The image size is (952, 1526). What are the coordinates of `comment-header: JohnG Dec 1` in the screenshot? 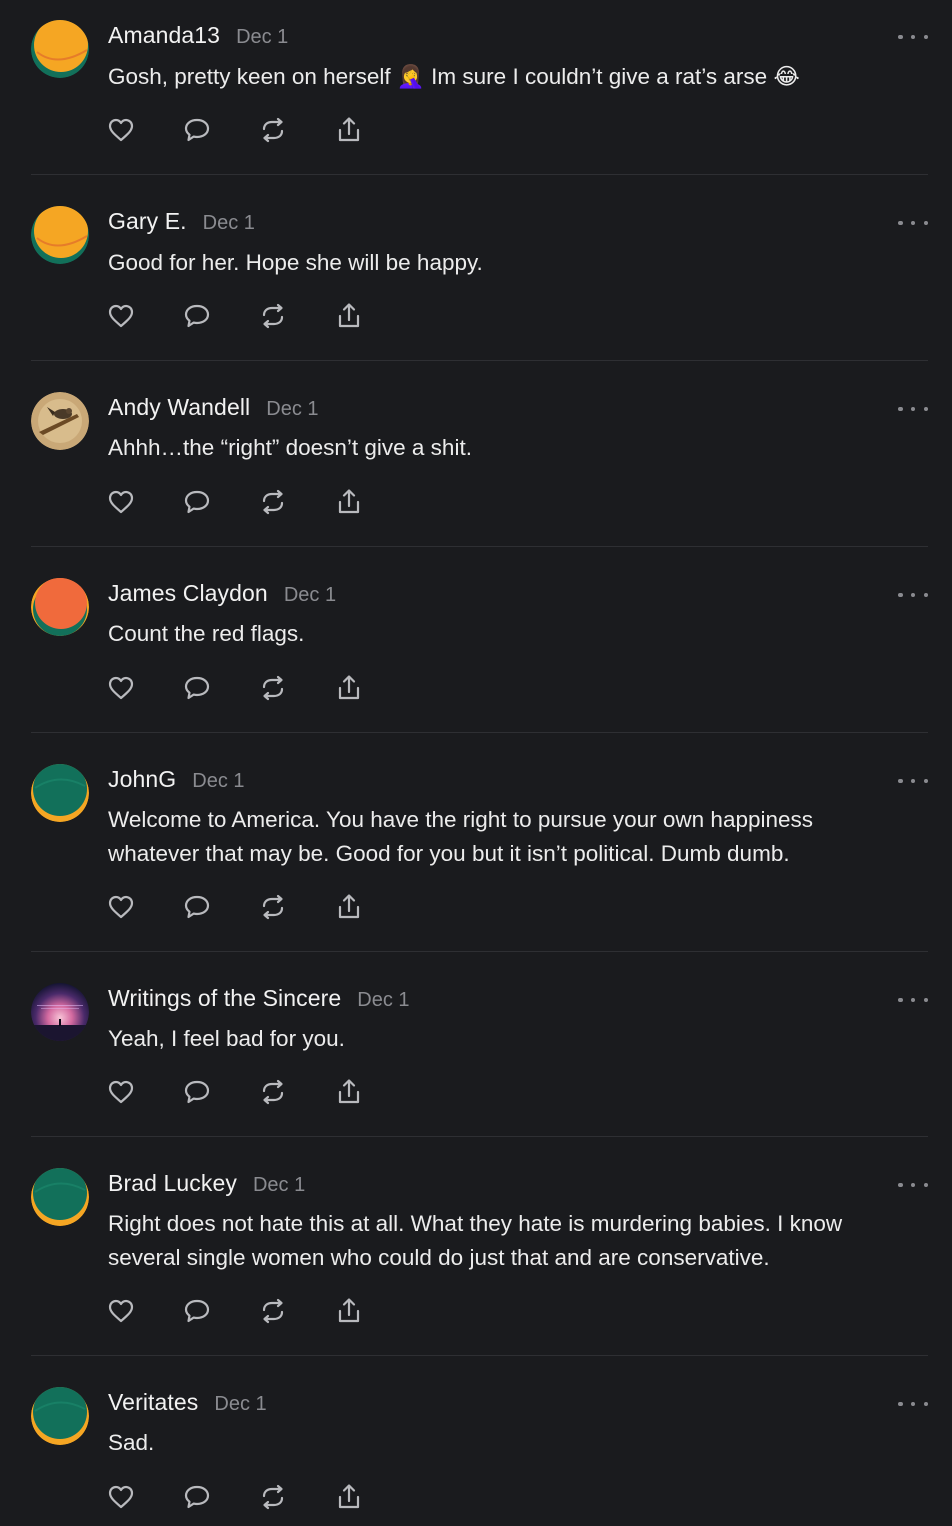 It's located at (176, 781).